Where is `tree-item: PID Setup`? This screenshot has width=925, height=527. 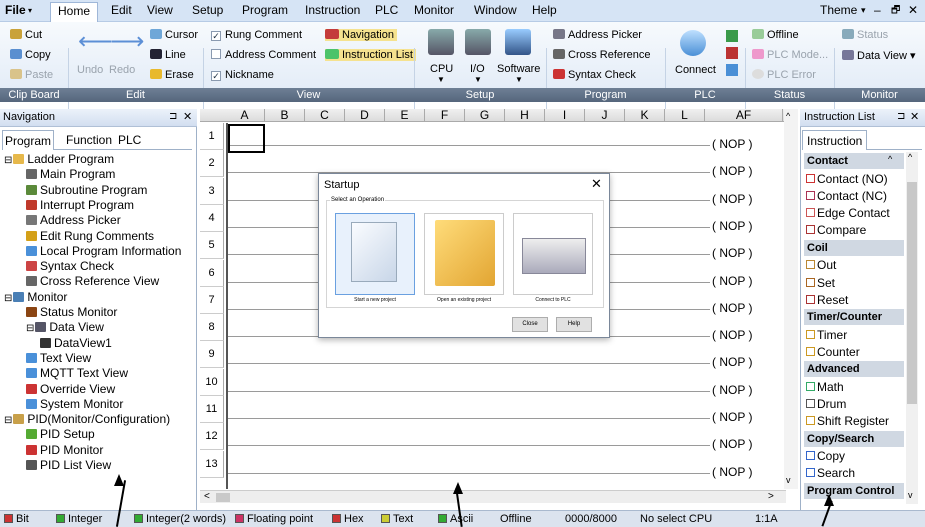
tree-item: PID Setup is located at coordinates (60, 434).